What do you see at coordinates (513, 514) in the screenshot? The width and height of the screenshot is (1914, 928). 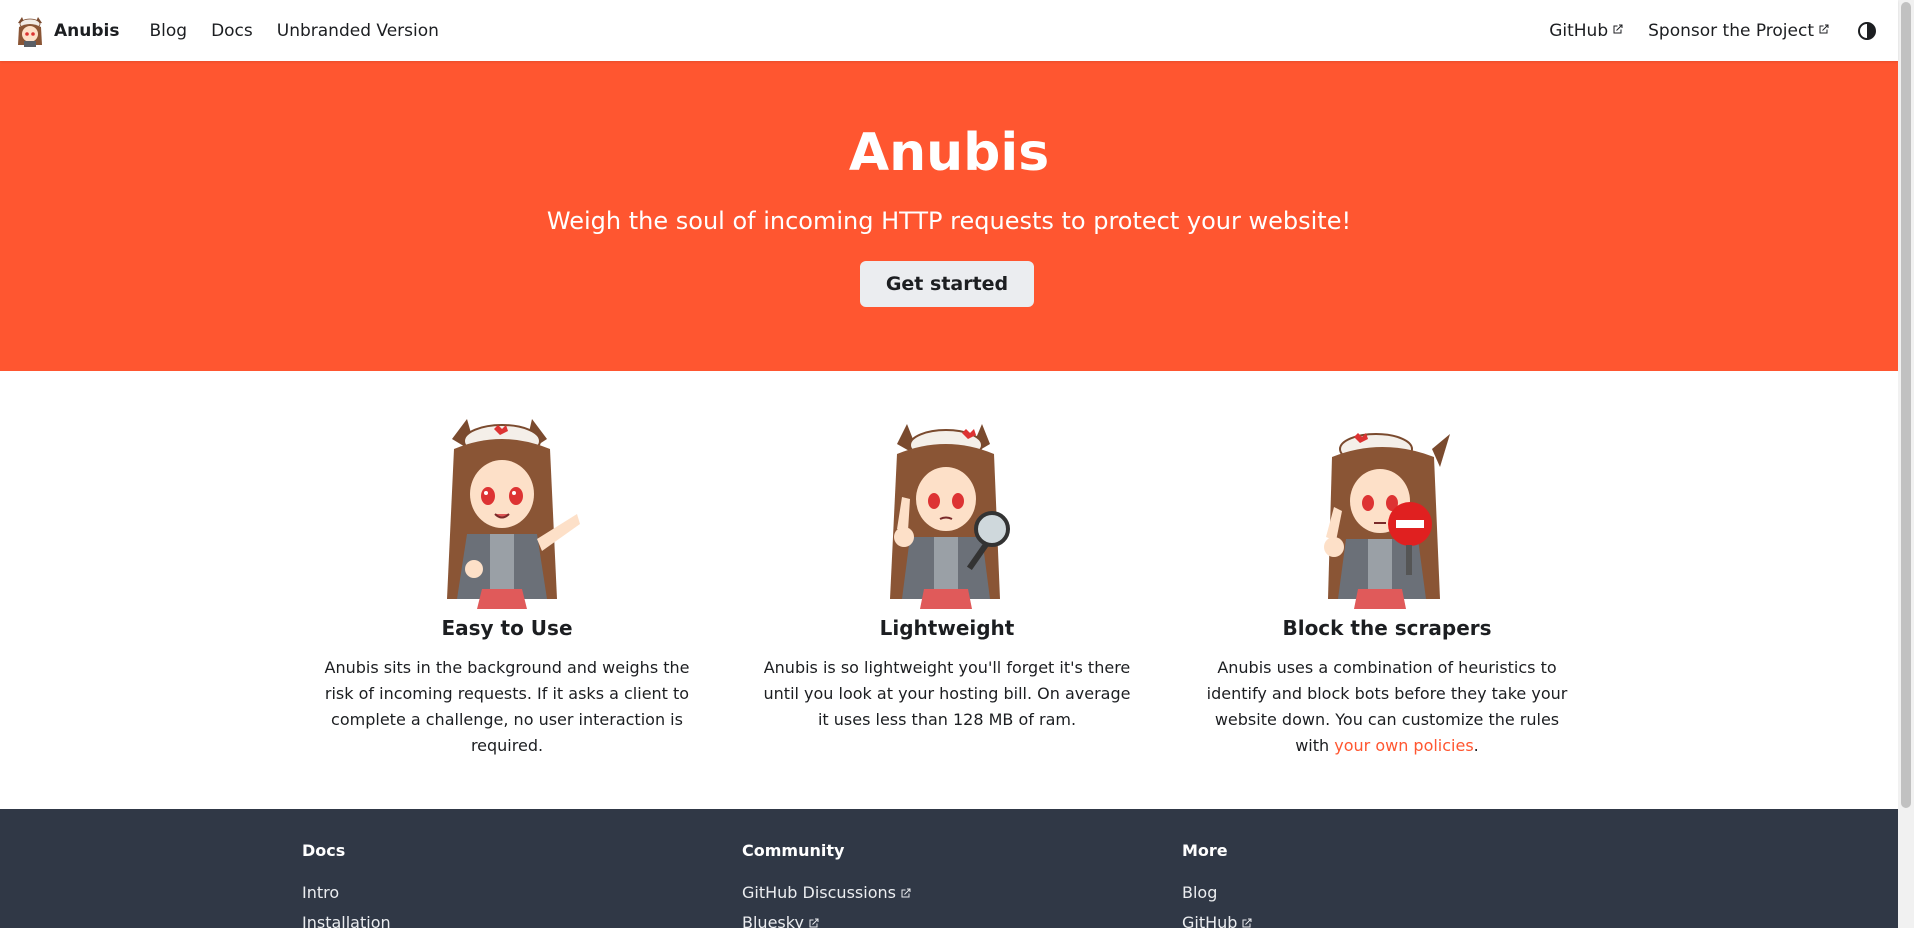 I see `mascot-pointing-image` at bounding box center [513, 514].